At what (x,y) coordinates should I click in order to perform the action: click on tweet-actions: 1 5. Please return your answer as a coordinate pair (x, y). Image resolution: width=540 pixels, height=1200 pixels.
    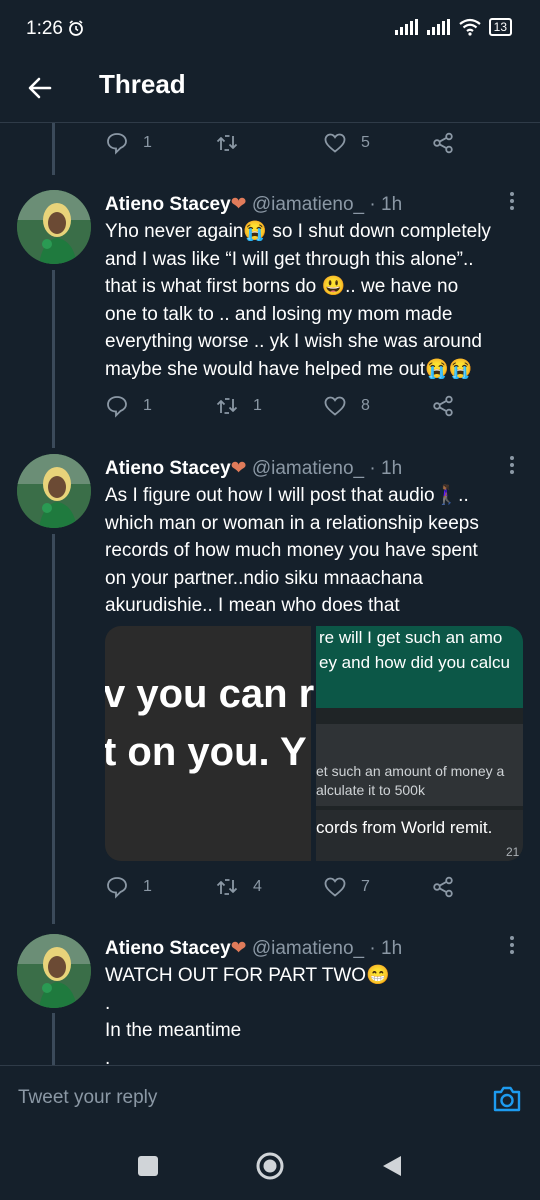
    Looking at the image, I should click on (290, 146).